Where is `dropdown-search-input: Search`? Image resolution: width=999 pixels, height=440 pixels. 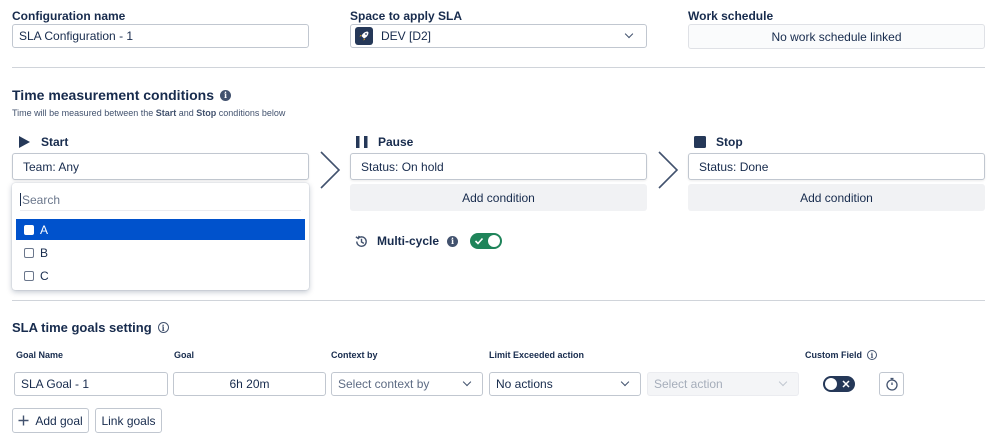 dropdown-search-input: Search is located at coordinates (160, 200).